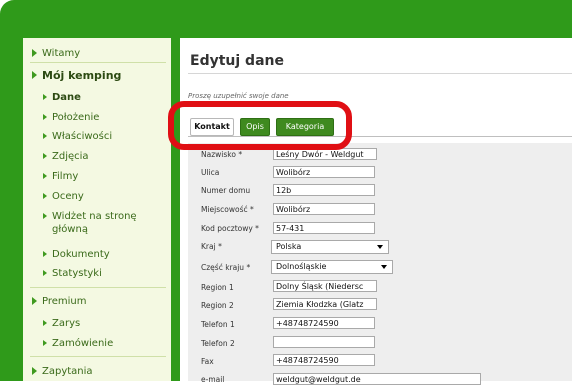 The image size is (572, 385). I want to click on field-label: Telefon 2, so click(218, 343).